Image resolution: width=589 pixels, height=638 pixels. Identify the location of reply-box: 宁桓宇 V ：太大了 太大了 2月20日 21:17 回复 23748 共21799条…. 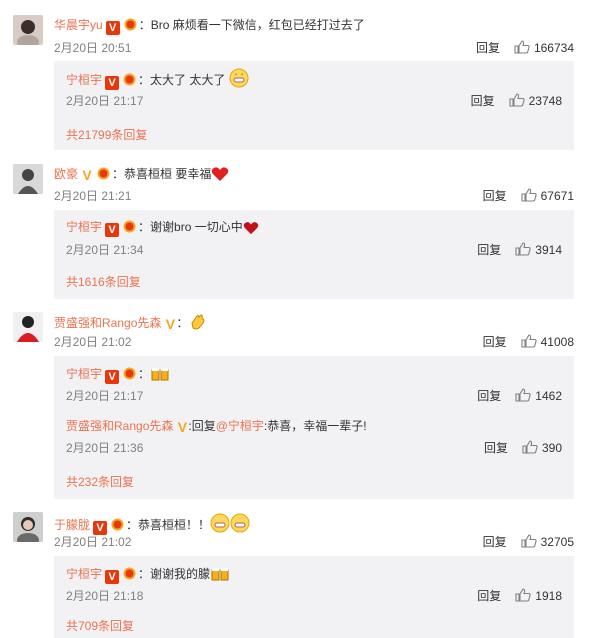
(314, 105).